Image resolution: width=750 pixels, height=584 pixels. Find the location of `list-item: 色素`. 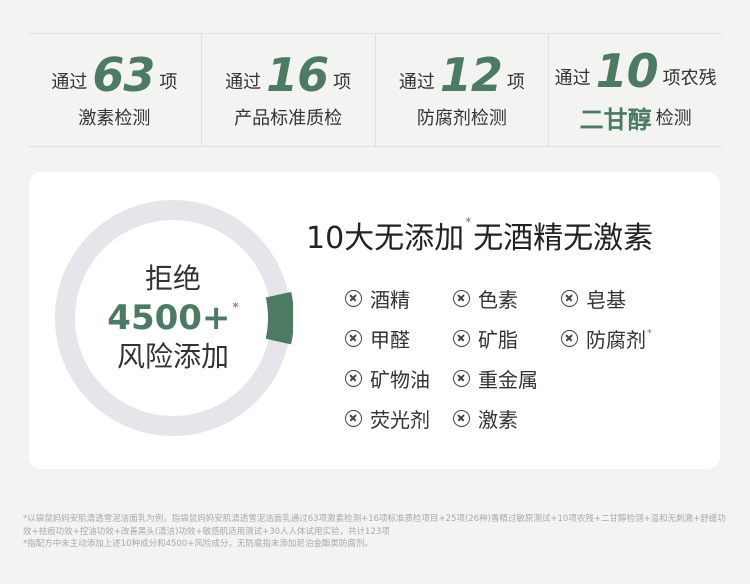

list-item: 色素 is located at coordinates (507, 298).